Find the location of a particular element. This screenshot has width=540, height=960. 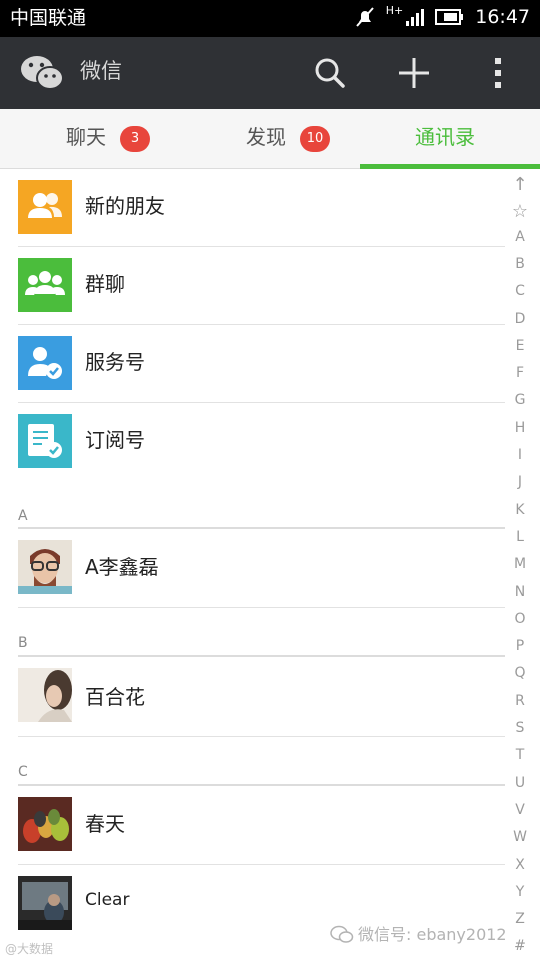

more-options-button is located at coordinates (498, 73).